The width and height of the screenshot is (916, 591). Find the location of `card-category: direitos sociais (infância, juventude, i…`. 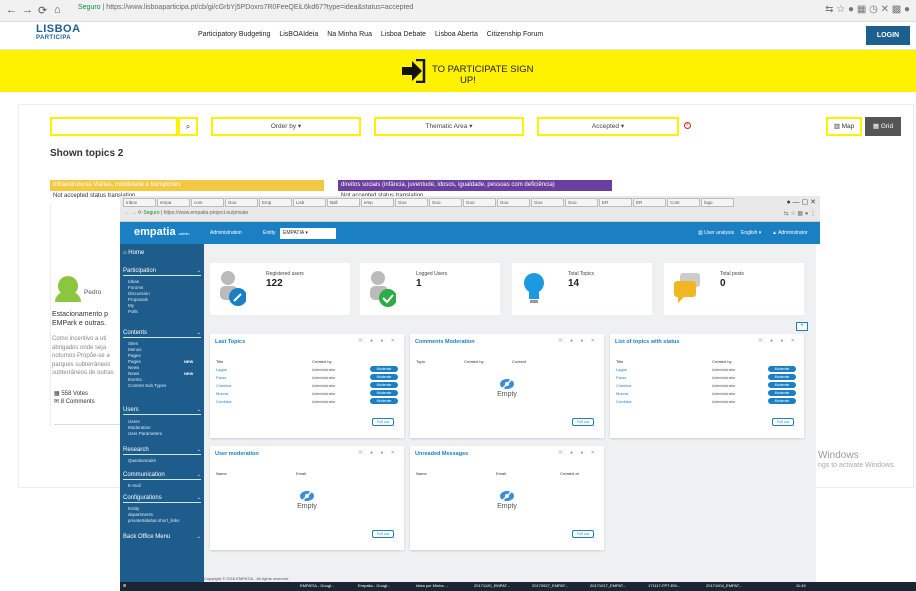

card-category: direitos sociais (infância, juventude, i… is located at coordinates (475, 185).